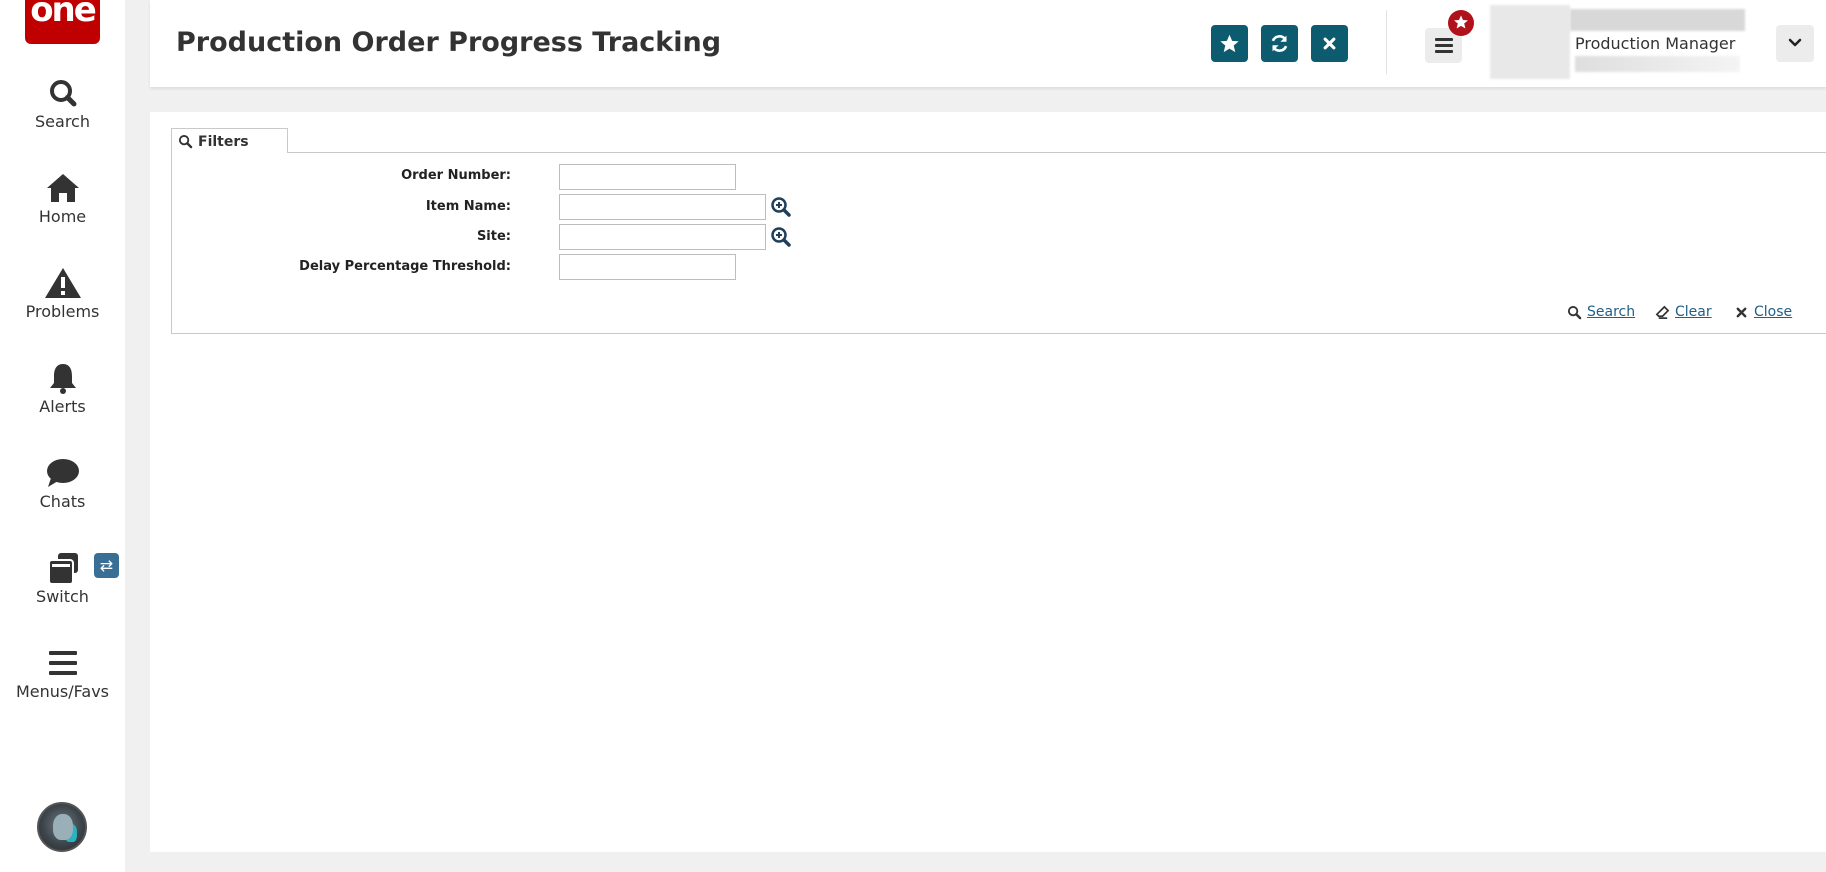  What do you see at coordinates (1611, 312) in the screenshot?
I see `search-link-label: Search` at bounding box center [1611, 312].